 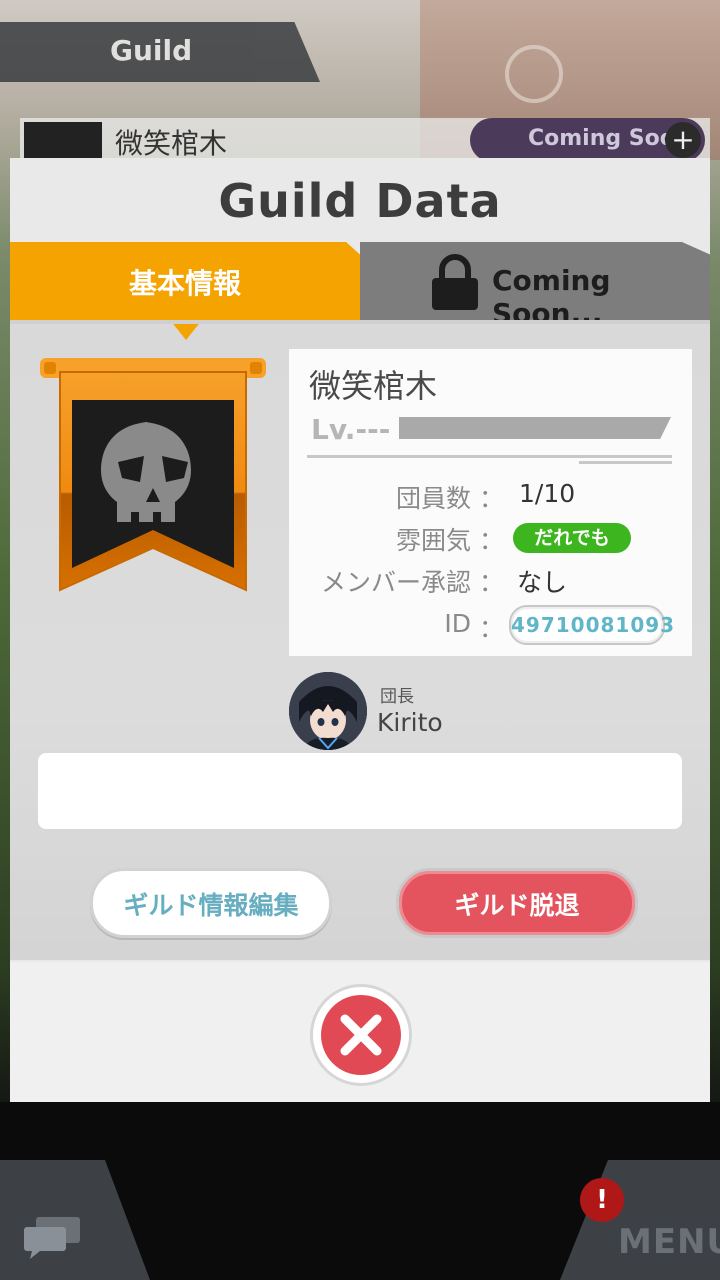 What do you see at coordinates (63, 142) in the screenshot?
I see `background-guild-emblem` at bounding box center [63, 142].